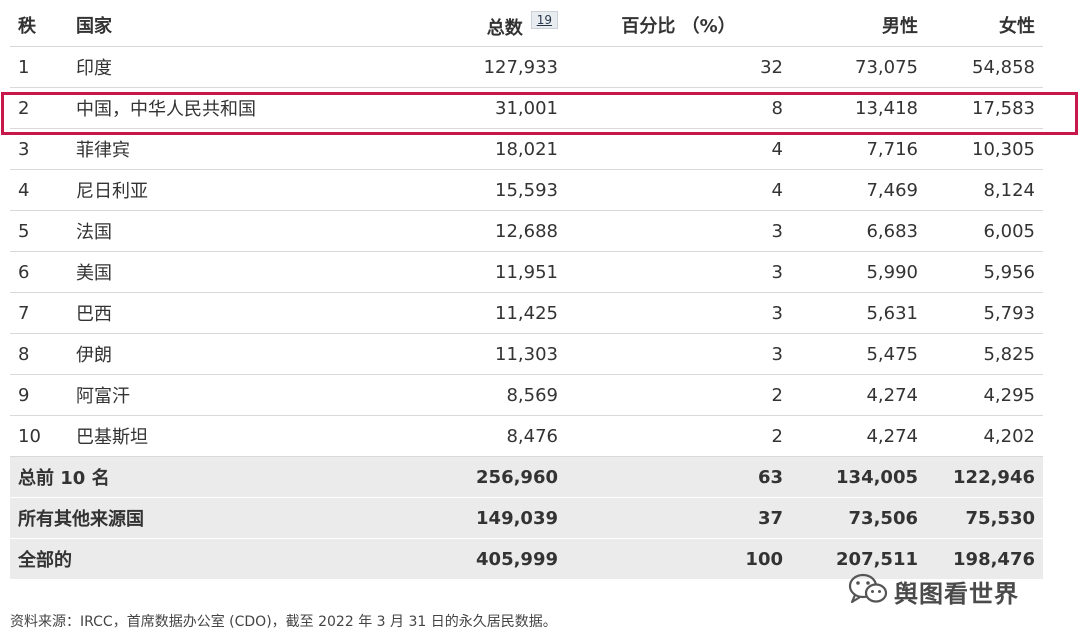  I want to click on cell-female: 4,295, so click(984, 395).